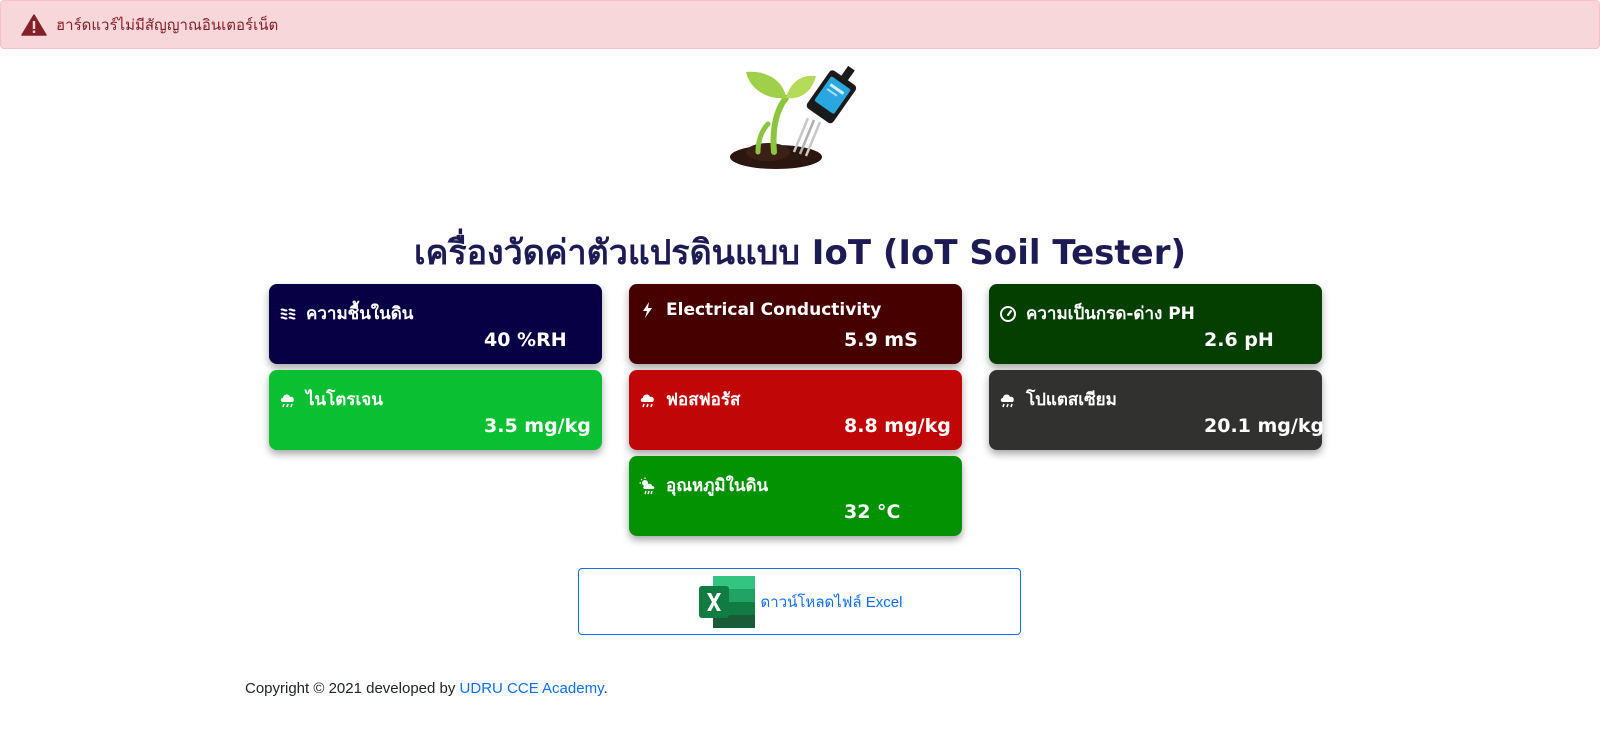 The height and width of the screenshot is (749, 1600). I want to click on moisture-card: ความชื้นในดิน 40 %RH, so click(435, 324).